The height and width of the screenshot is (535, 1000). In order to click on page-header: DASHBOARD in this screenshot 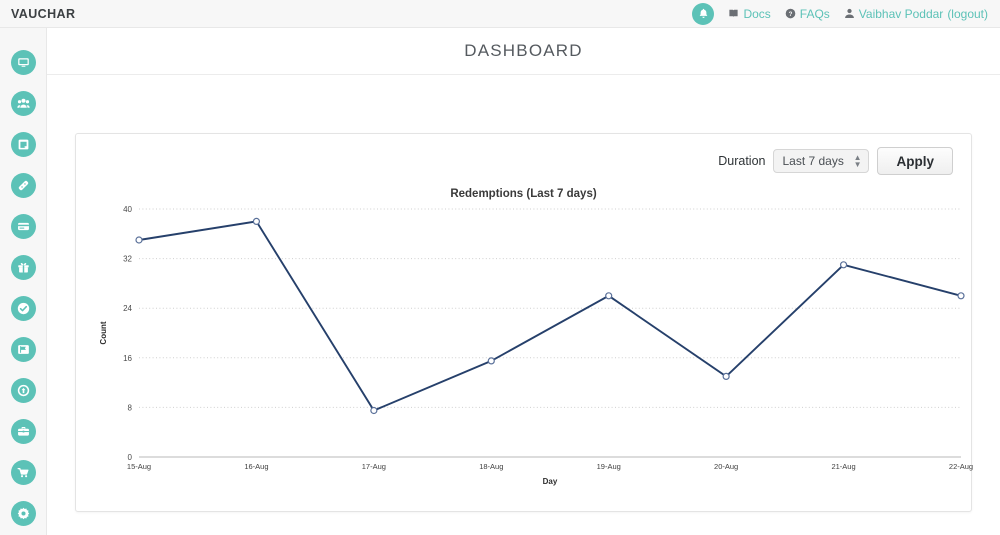, I will do `click(523, 51)`.